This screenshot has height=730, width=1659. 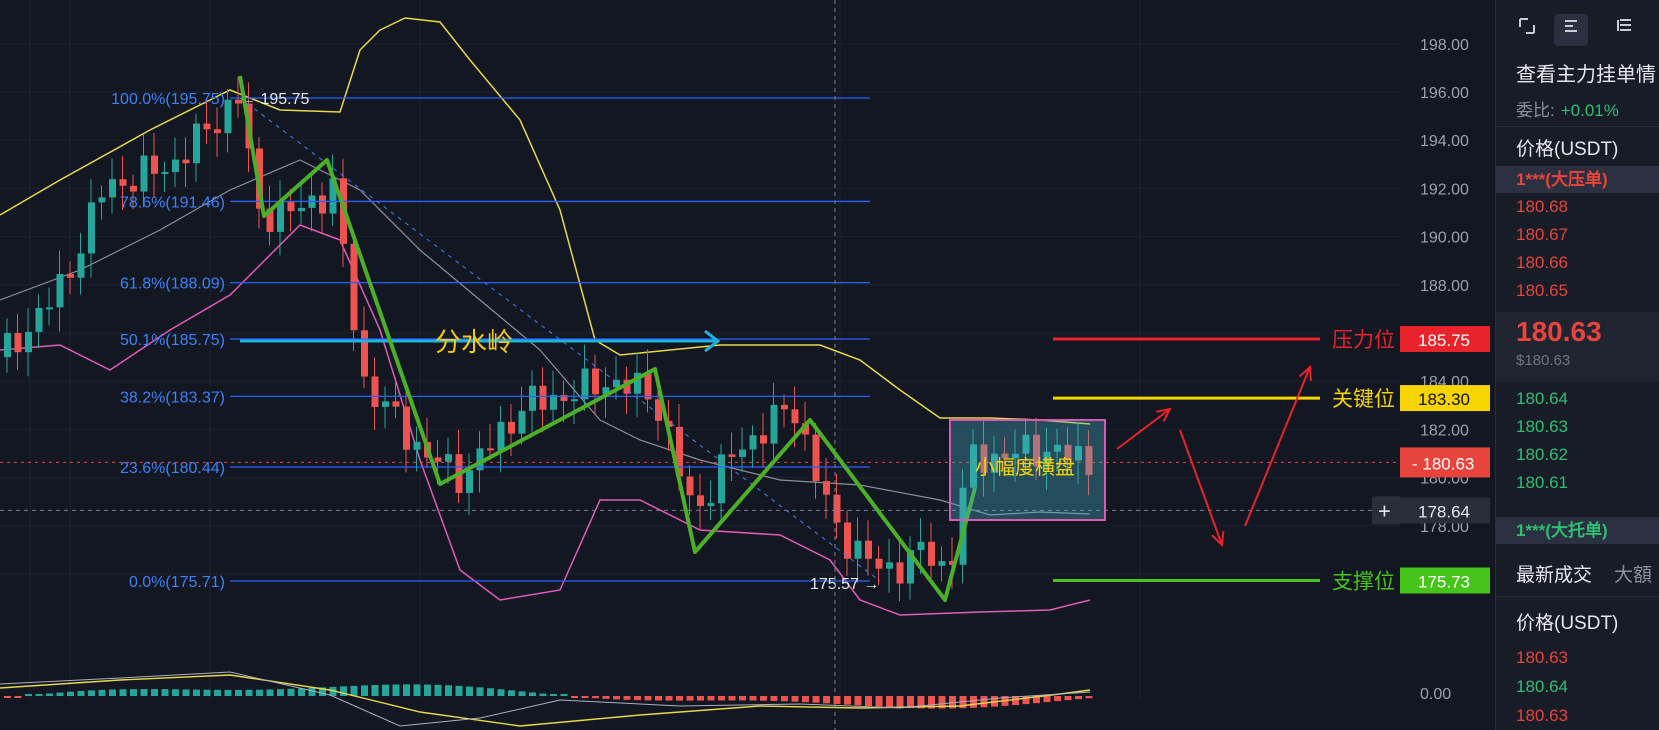 What do you see at coordinates (1567, 108) in the screenshot?
I see `bid-ask-ratio: 委比: +0.01%` at bounding box center [1567, 108].